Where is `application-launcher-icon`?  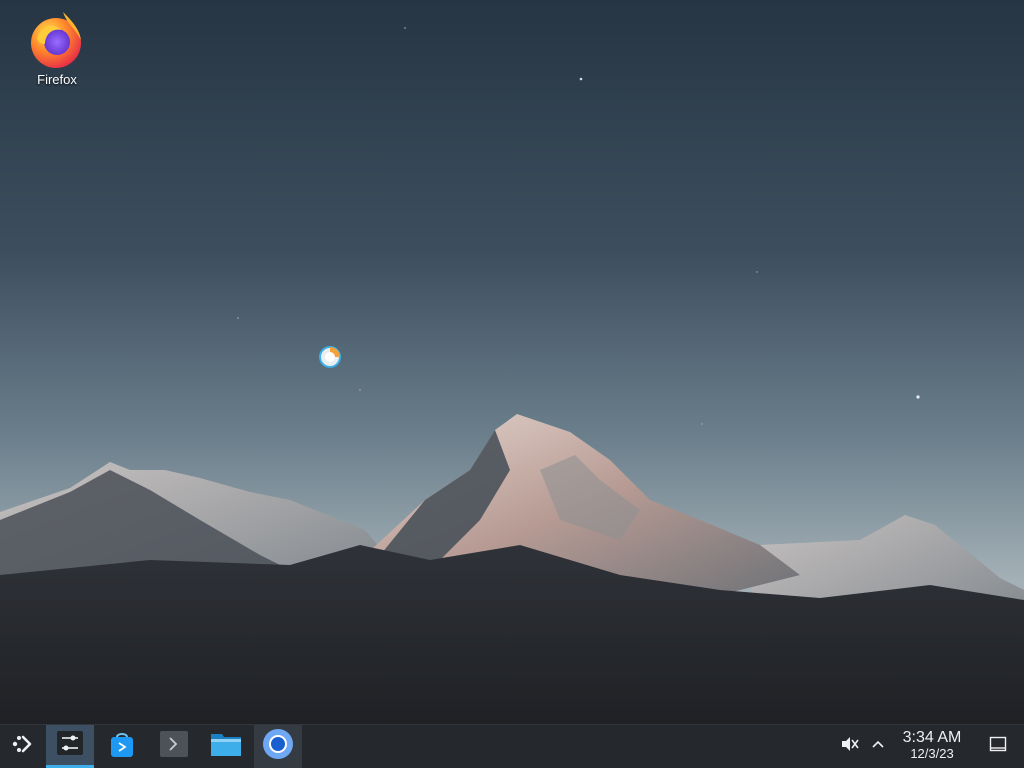
application-launcher-icon is located at coordinates (22, 746).